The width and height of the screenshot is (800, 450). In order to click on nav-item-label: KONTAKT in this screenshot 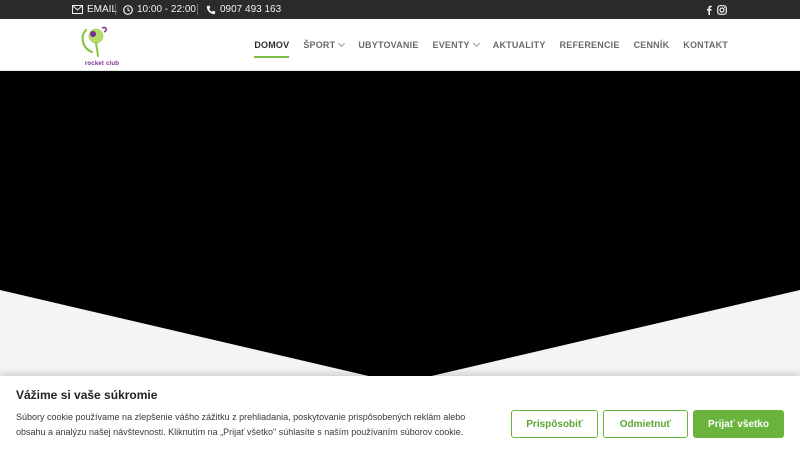, I will do `click(705, 45)`.